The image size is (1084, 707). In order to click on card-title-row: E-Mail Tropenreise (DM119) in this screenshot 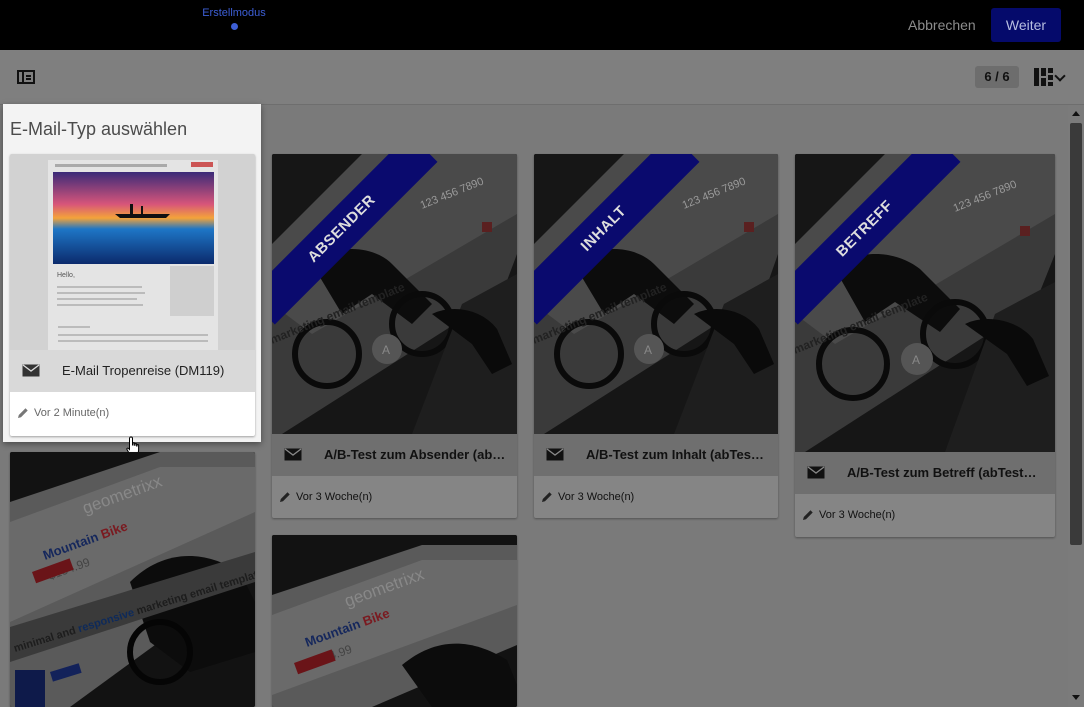, I will do `click(132, 371)`.